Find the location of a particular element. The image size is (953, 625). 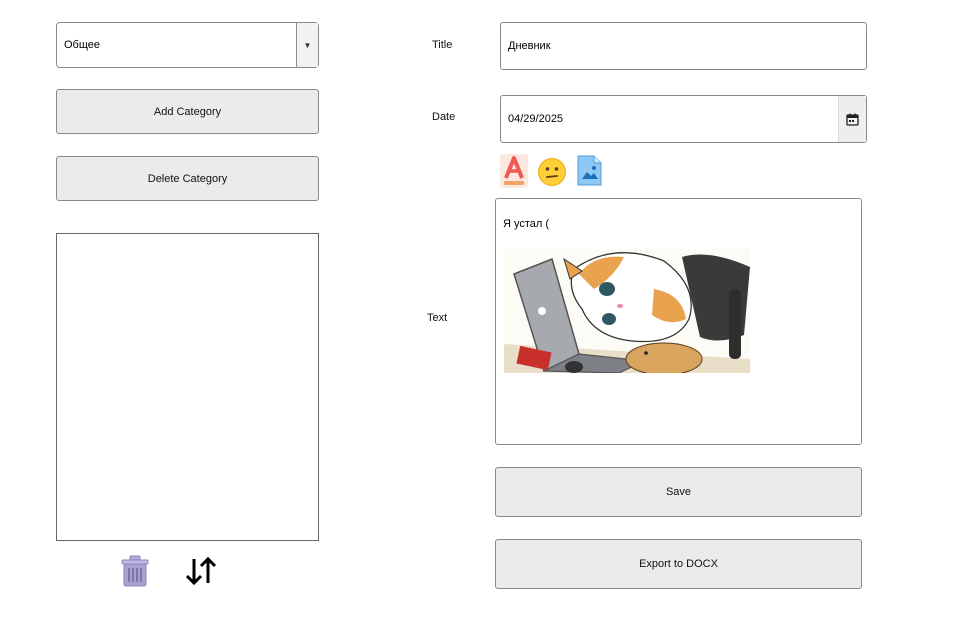

entries-list is located at coordinates (187, 387).